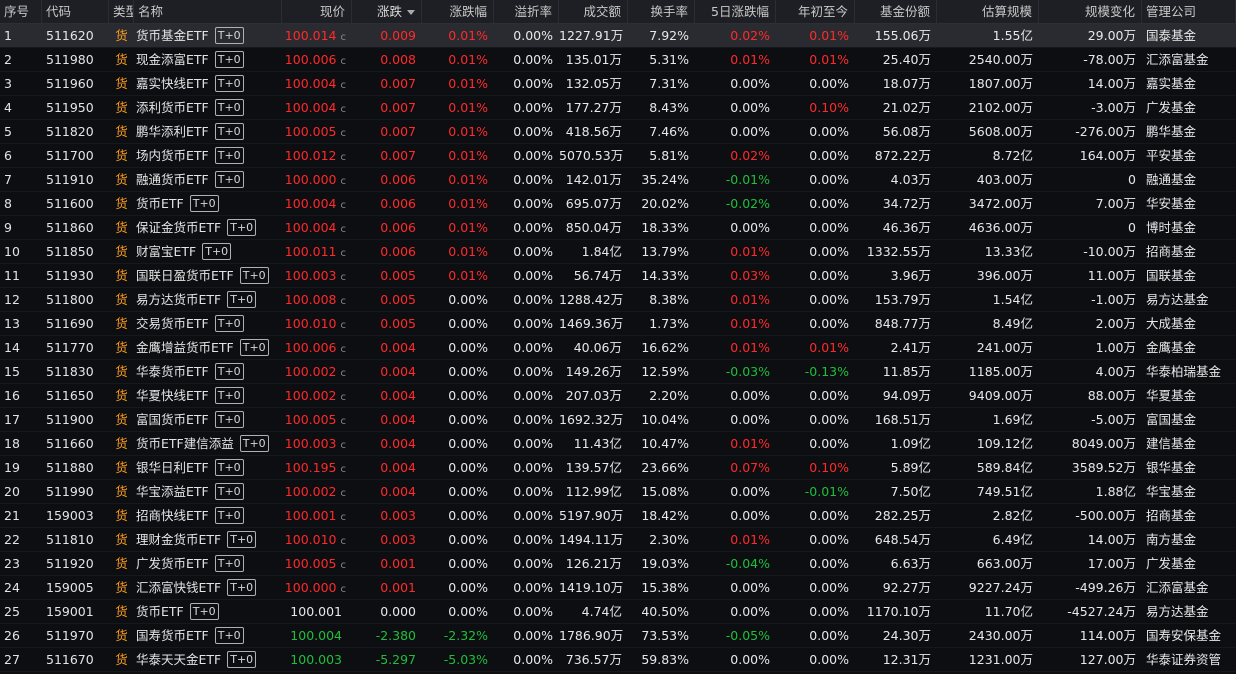  What do you see at coordinates (1105, 515) in the screenshot?
I see `scale-change: -500.00万` at bounding box center [1105, 515].